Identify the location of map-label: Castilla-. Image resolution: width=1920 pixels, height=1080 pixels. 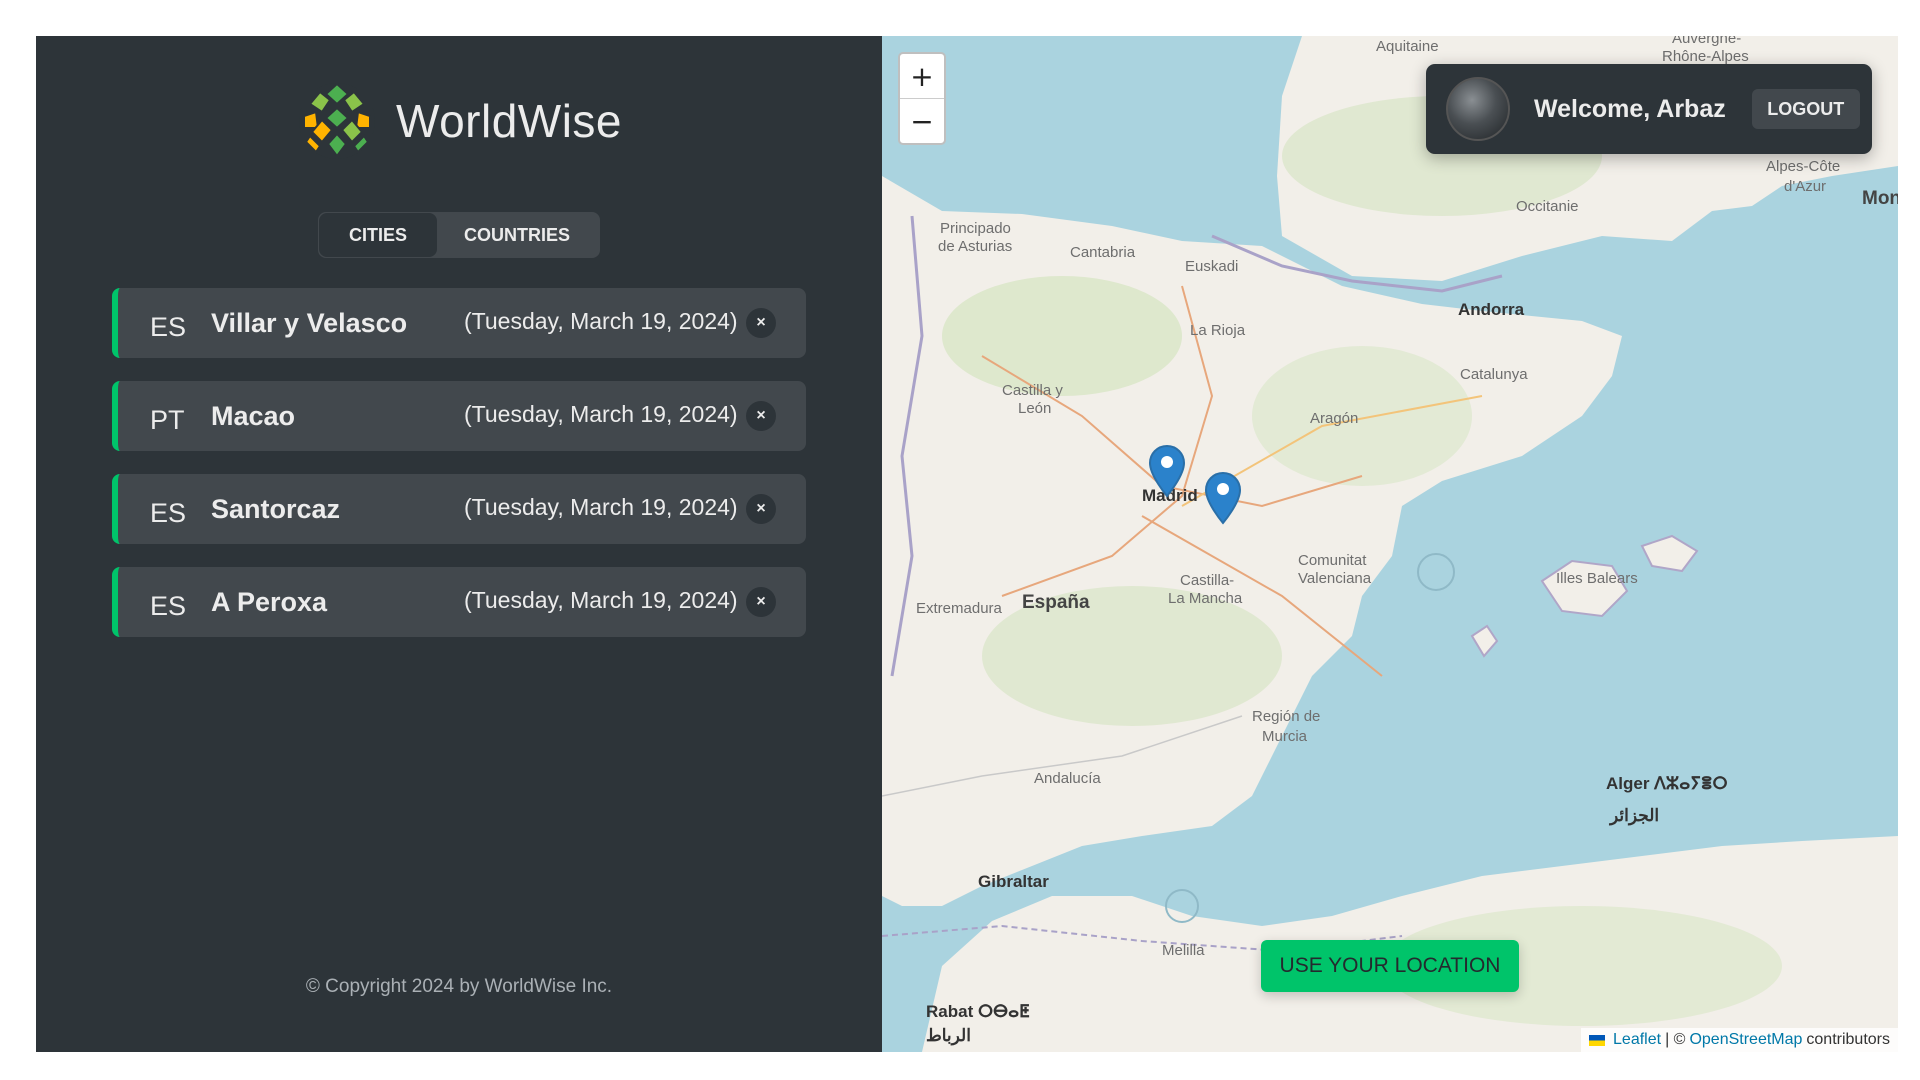
(1207, 580).